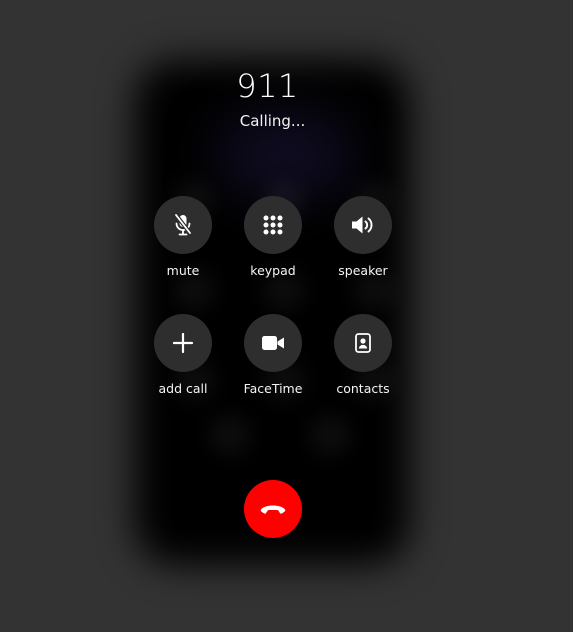  I want to click on call-number: 911, so click(267, 86).